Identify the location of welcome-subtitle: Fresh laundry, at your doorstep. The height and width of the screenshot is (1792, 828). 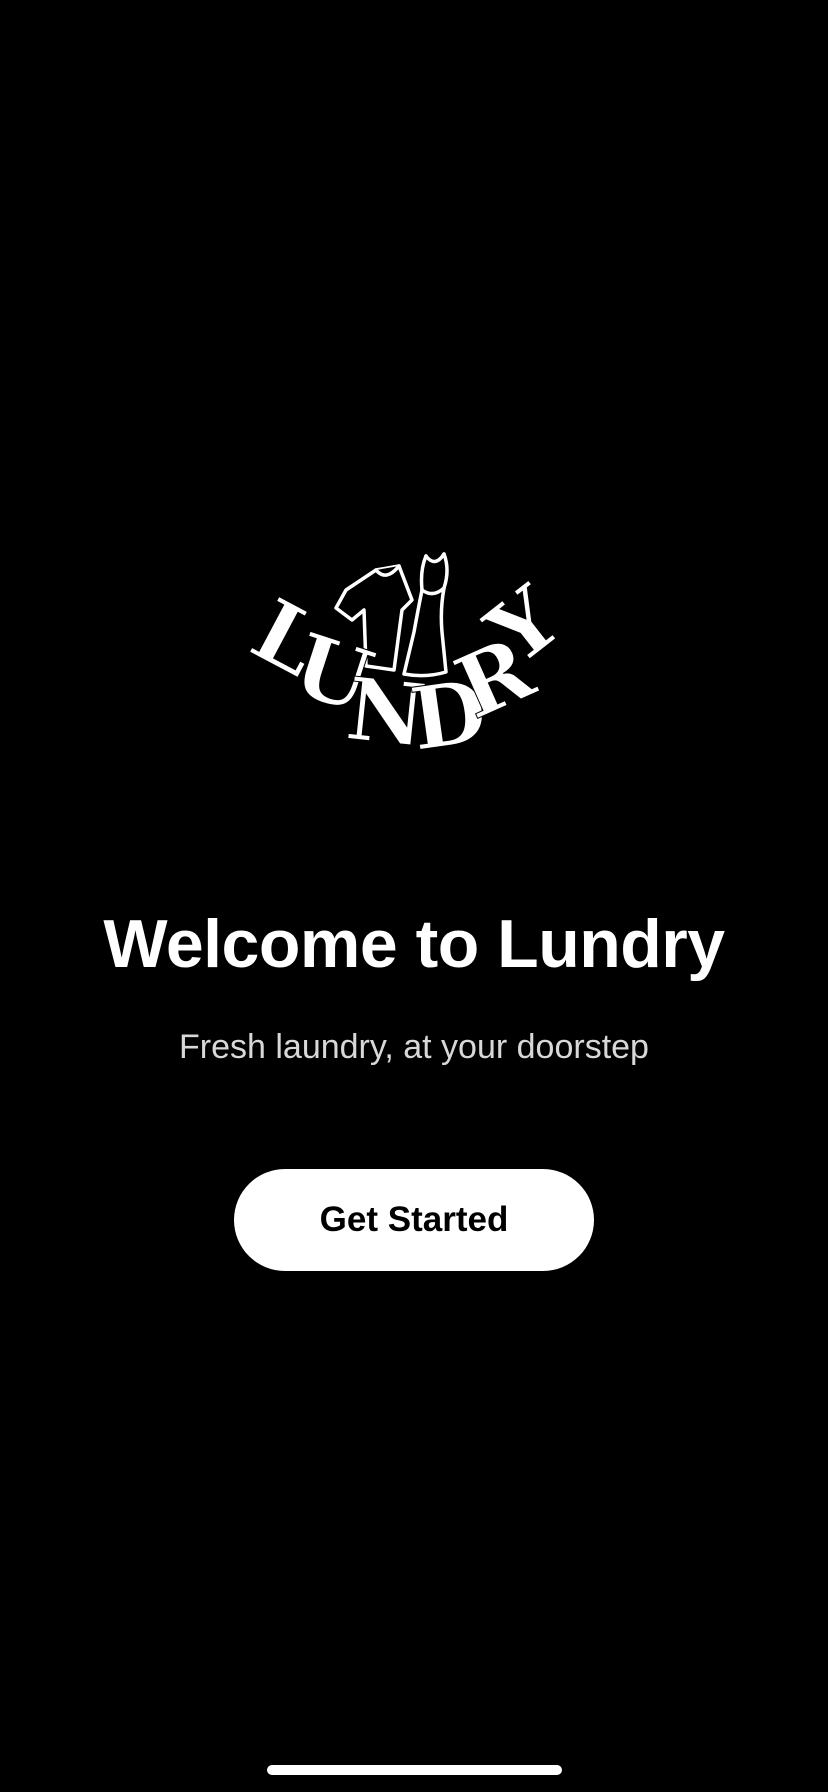
(414, 1047).